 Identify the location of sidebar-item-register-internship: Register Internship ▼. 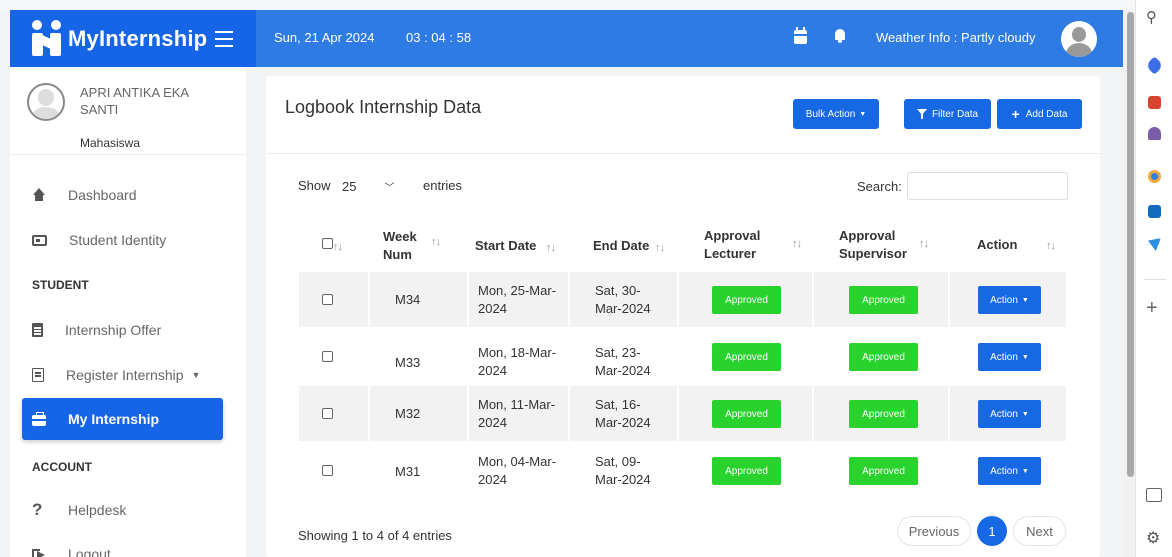
(122, 375).